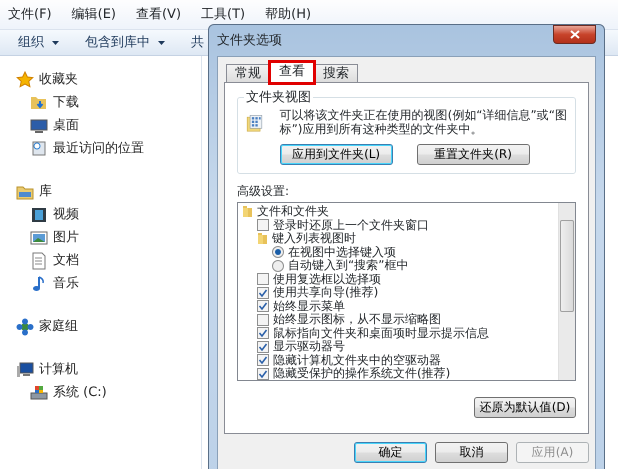  What do you see at coordinates (351, 225) in the screenshot?
I see `setting-label: 登录时还原上一个文件夹窗口` at bounding box center [351, 225].